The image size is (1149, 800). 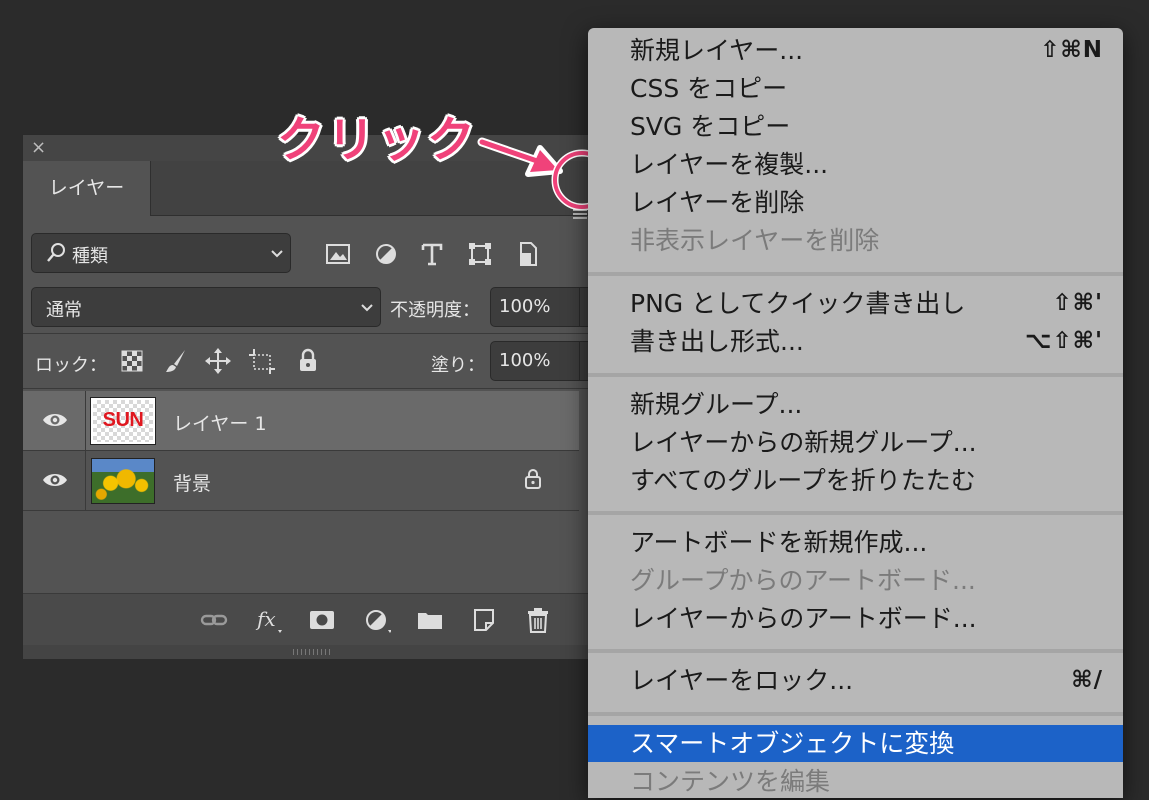 What do you see at coordinates (56, 252) in the screenshot?
I see `search-icon` at bounding box center [56, 252].